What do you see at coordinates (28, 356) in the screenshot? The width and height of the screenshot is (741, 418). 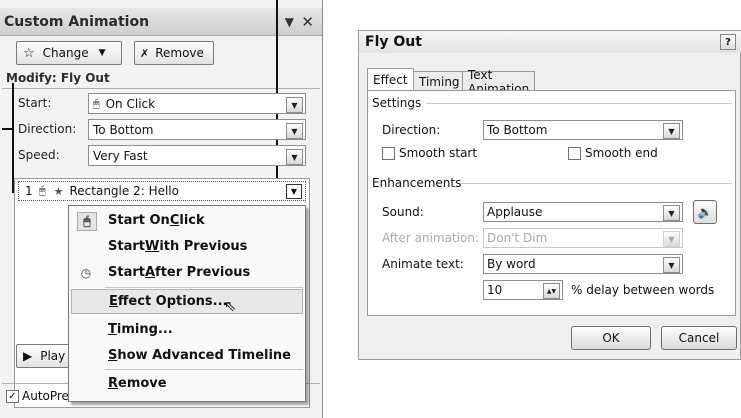 I see `play-icon: ▶` at bounding box center [28, 356].